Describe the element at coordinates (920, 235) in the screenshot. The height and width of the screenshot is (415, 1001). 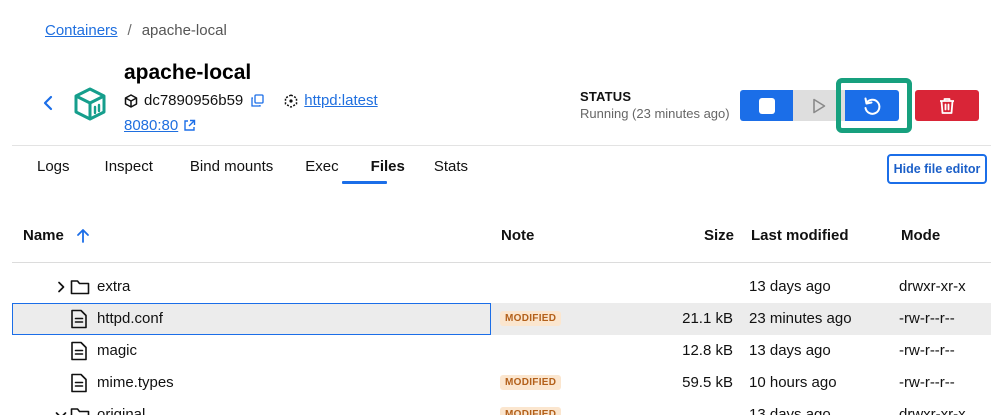
I see `column-header-mode: Mode` at that location.